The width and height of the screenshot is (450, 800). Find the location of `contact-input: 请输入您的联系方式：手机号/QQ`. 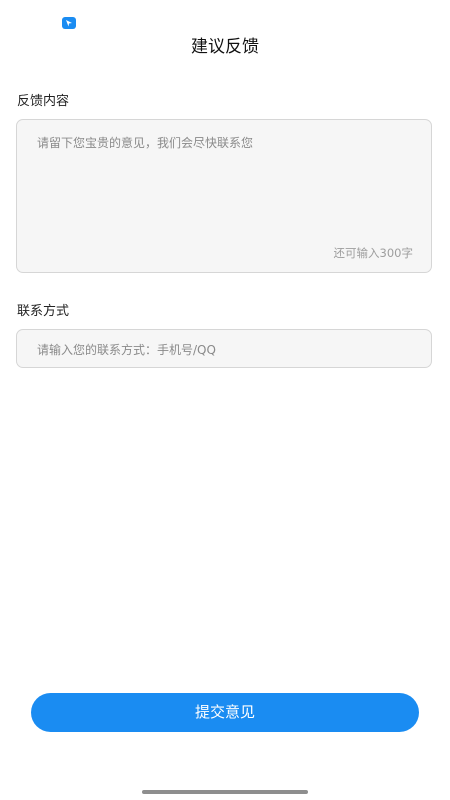

contact-input: 请输入您的联系方式：手机号/QQ is located at coordinates (224, 348).